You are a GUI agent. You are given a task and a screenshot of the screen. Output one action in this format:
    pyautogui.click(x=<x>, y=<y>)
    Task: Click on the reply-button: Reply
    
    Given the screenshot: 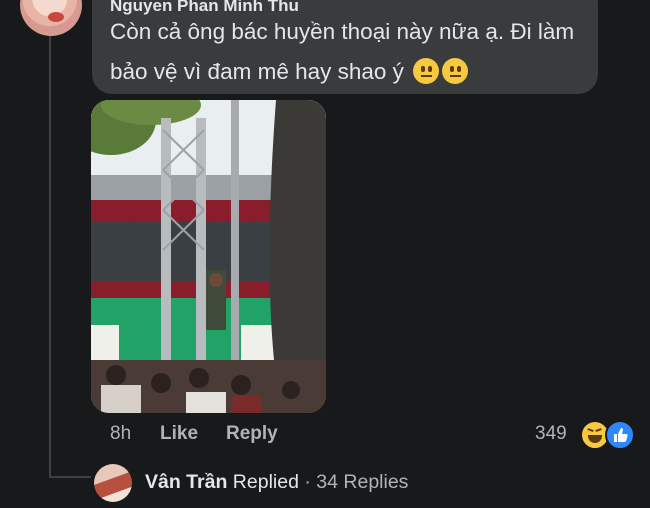 What is the action you would take?
    pyautogui.click(x=252, y=434)
    